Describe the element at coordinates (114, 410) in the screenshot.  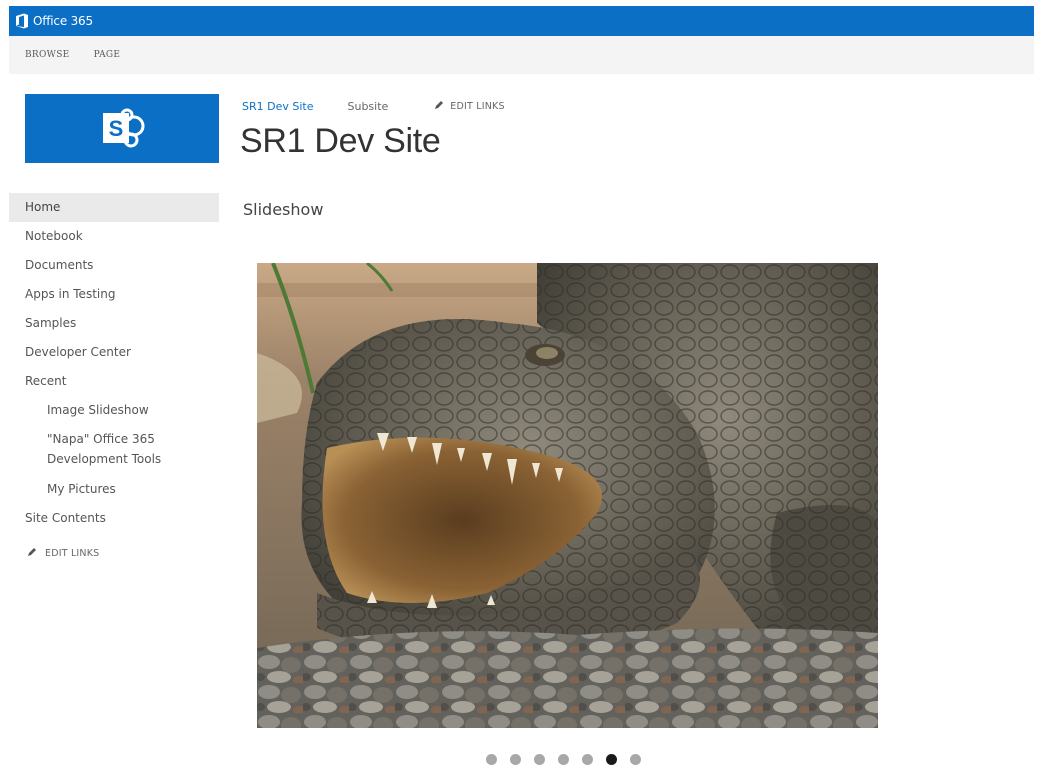
I see `nav-item-image-slideshow: Image Slideshow` at that location.